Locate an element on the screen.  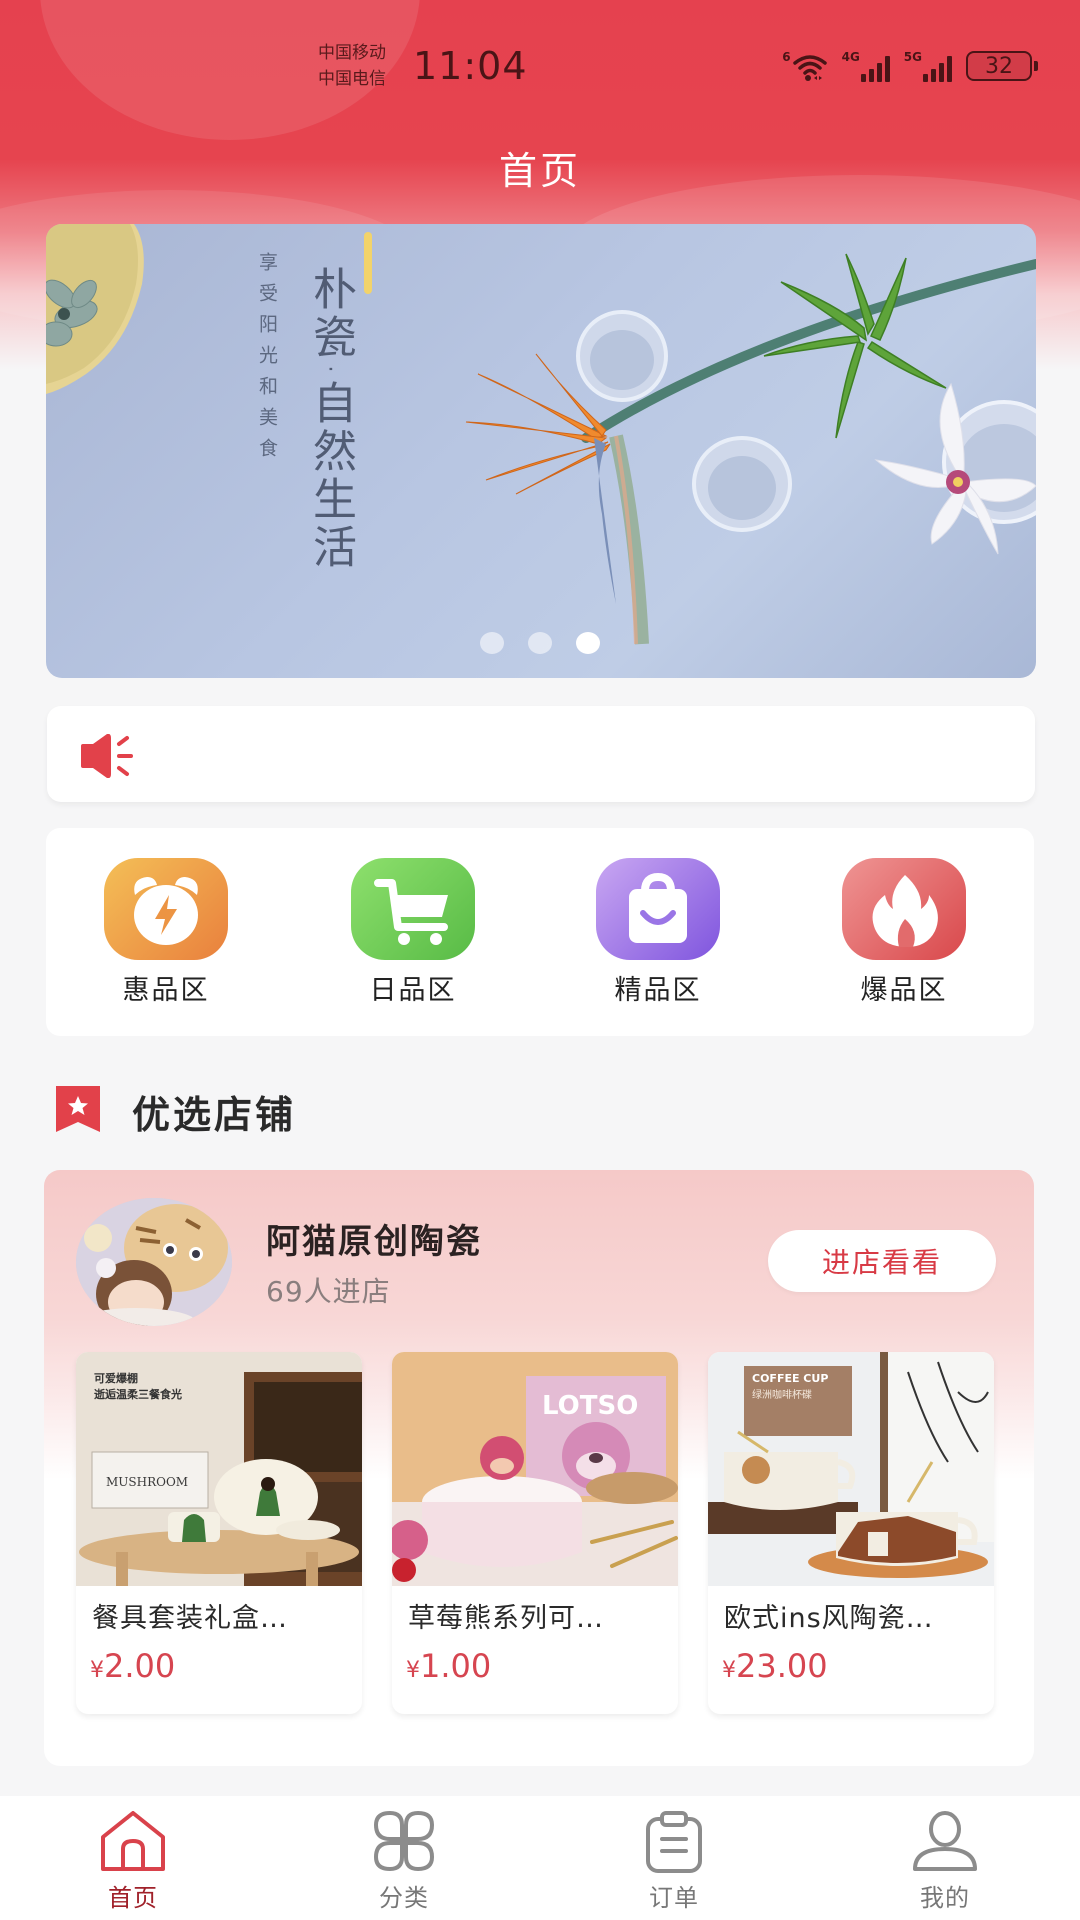
section-header: 优选店铺 is located at coordinates (175, 1111).